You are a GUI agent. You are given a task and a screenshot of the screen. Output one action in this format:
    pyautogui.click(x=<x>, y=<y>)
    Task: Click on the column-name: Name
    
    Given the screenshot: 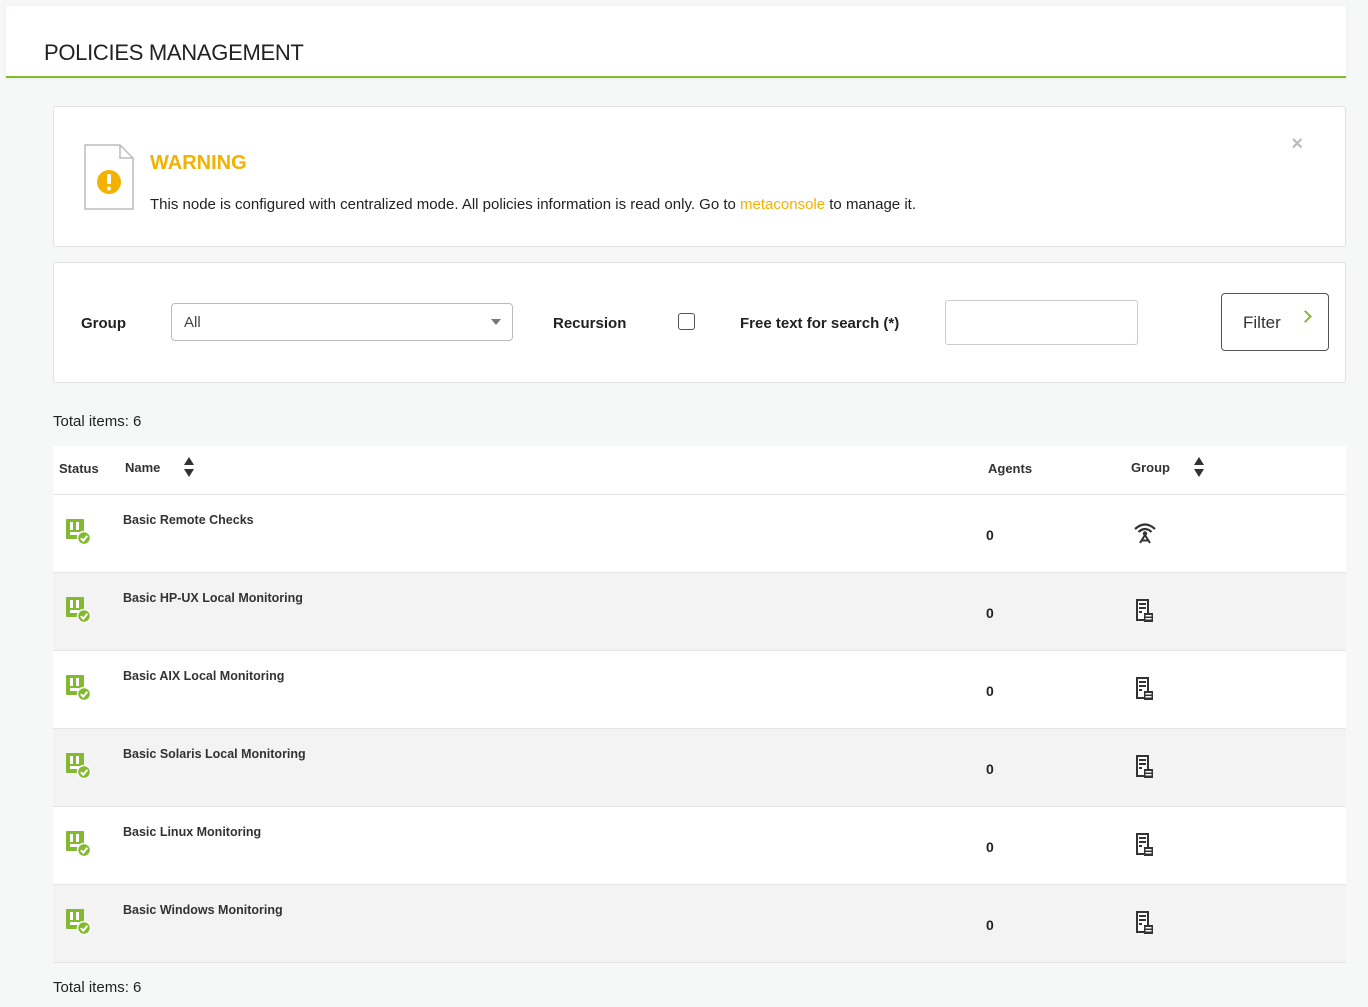 What is the action you would take?
    pyautogui.click(x=142, y=467)
    